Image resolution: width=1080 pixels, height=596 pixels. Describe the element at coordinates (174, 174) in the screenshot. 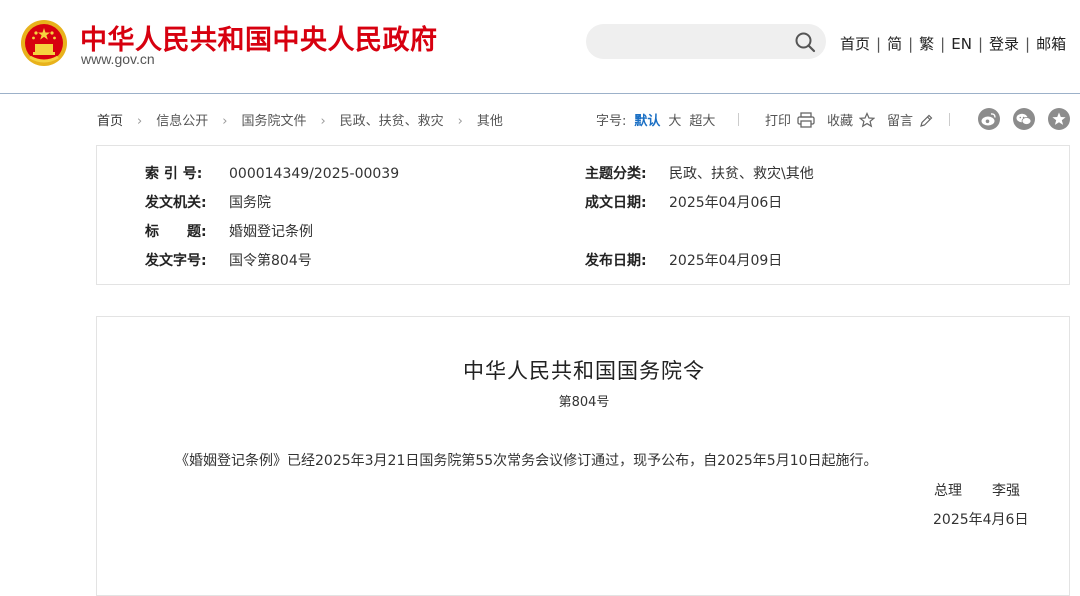

I see `metadata-label: 索 引 号:` at that location.